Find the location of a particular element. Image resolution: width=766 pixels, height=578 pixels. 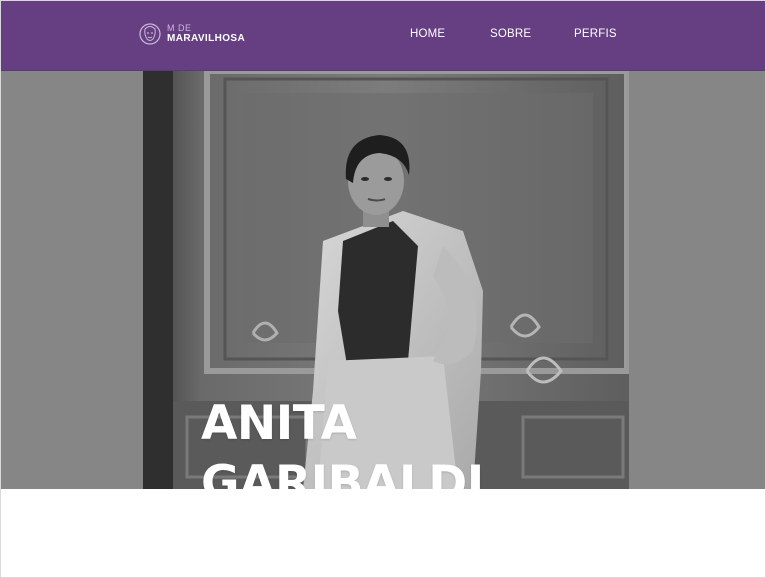

hero-title-line-1: ANITA is located at coordinates (279, 424).